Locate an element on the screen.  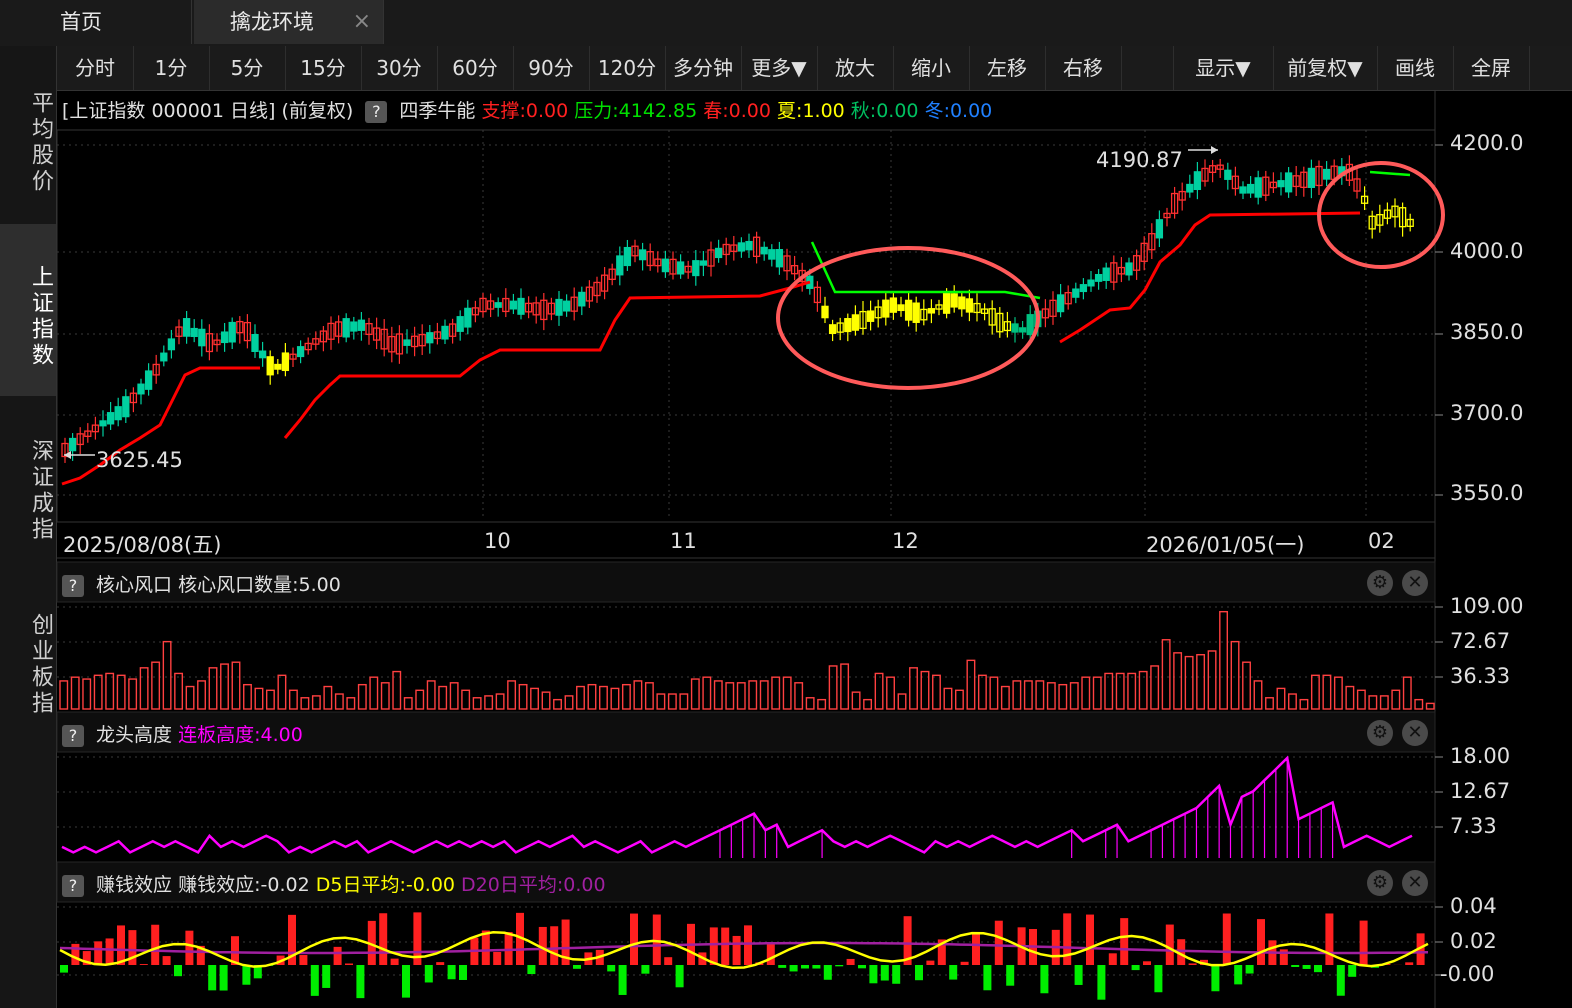
high-annotation: 4190.87 is located at coordinates (1139, 160).